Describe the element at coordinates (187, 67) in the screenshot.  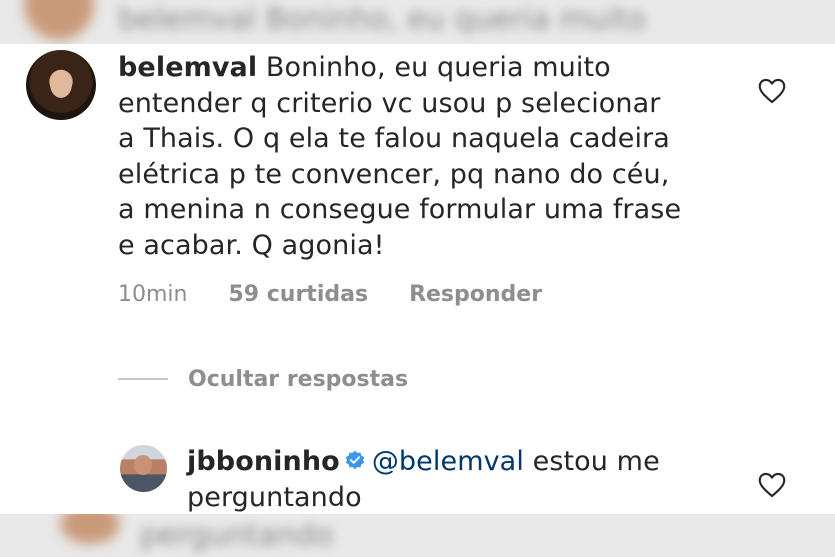
I see `commenter-username: belemval` at that location.